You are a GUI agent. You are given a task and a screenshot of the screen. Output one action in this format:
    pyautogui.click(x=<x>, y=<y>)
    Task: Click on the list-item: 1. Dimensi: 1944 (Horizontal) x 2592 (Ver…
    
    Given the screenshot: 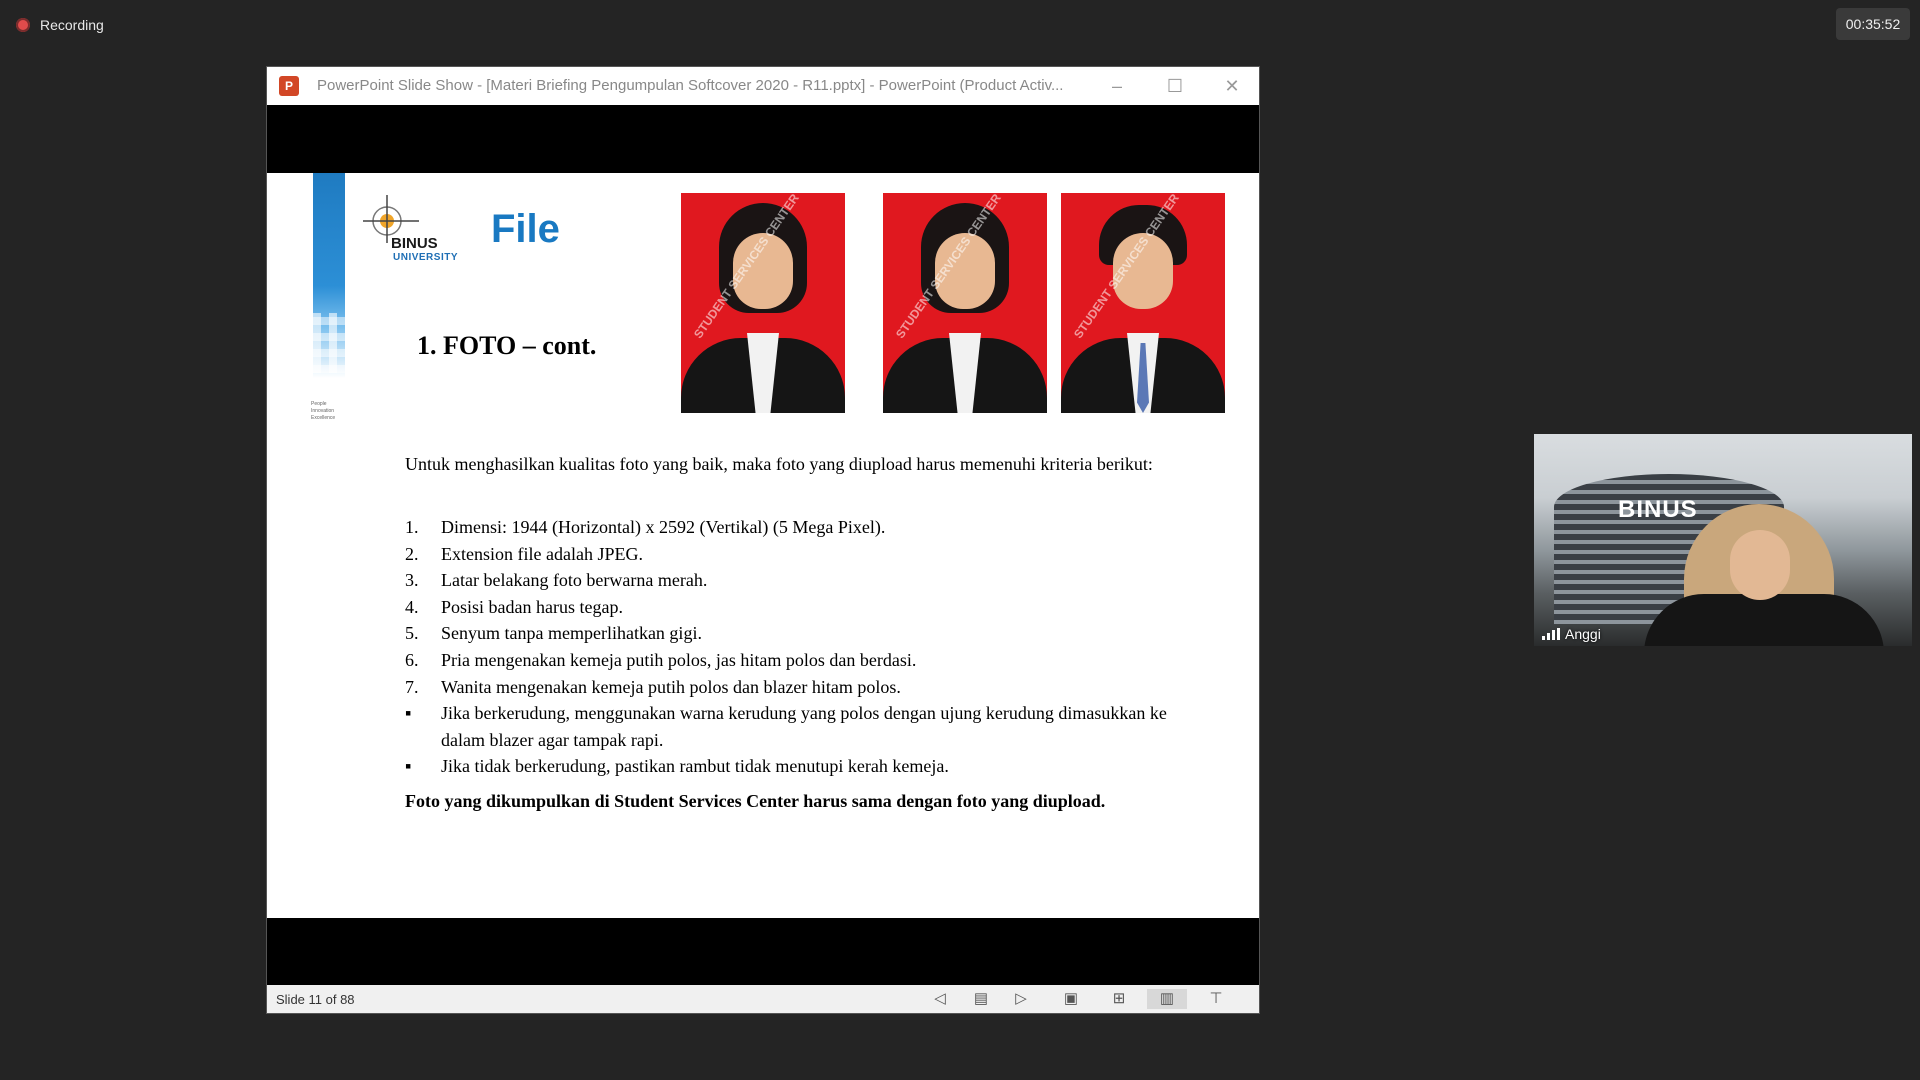 What is the action you would take?
    pyautogui.click(x=645, y=527)
    